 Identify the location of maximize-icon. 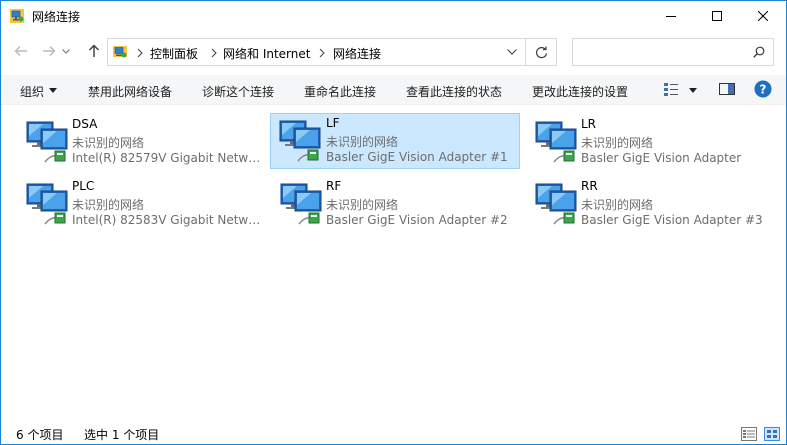
(717, 16).